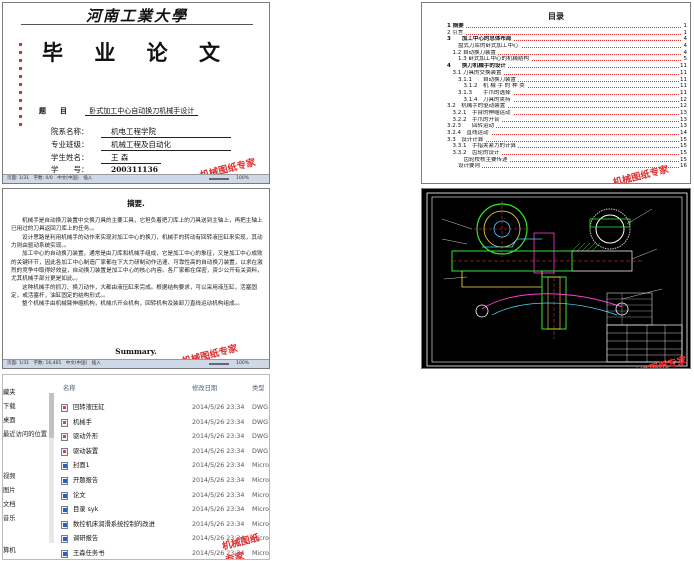 The width and height of the screenshot is (694, 561). Describe the element at coordinates (567, 53) in the screenshot. I see `toc-entry: 1.2 自动换刀装置 4` at that location.